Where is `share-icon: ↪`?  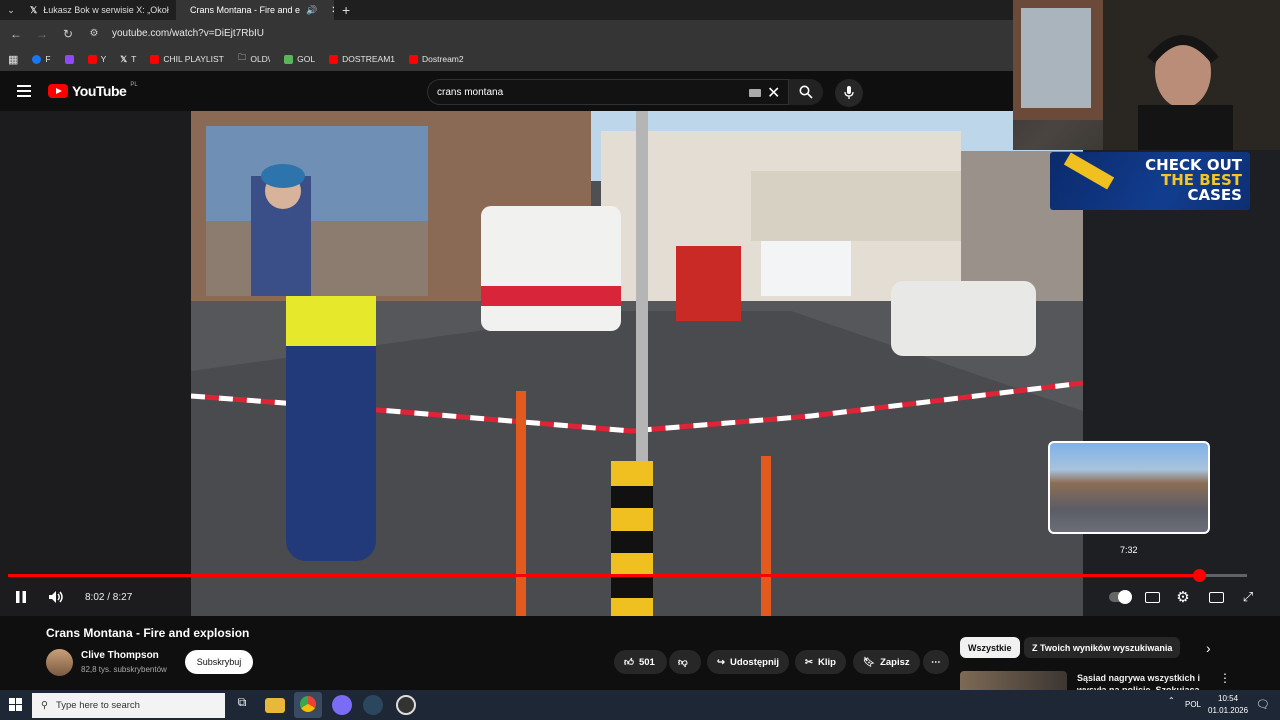
share-icon: ↪ is located at coordinates (721, 662).